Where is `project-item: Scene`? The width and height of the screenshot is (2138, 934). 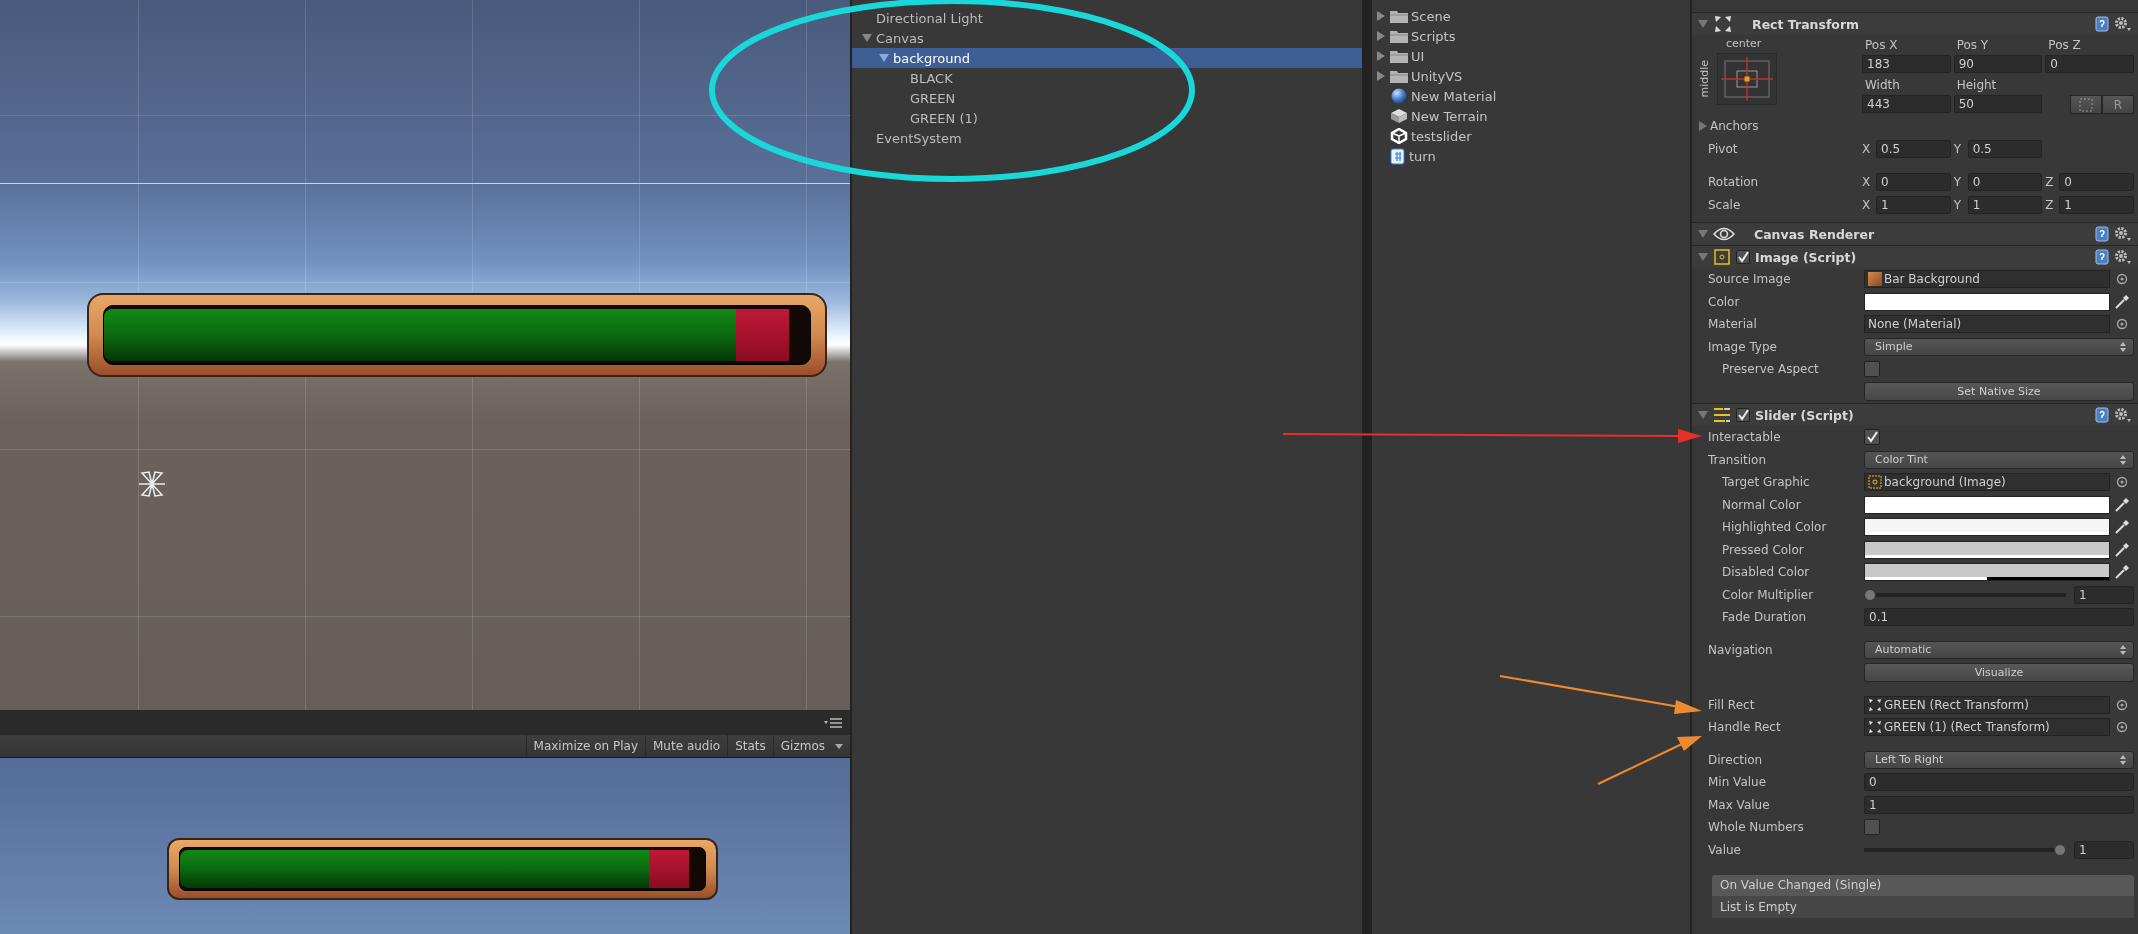
project-item: Scene is located at coordinates (1531, 16).